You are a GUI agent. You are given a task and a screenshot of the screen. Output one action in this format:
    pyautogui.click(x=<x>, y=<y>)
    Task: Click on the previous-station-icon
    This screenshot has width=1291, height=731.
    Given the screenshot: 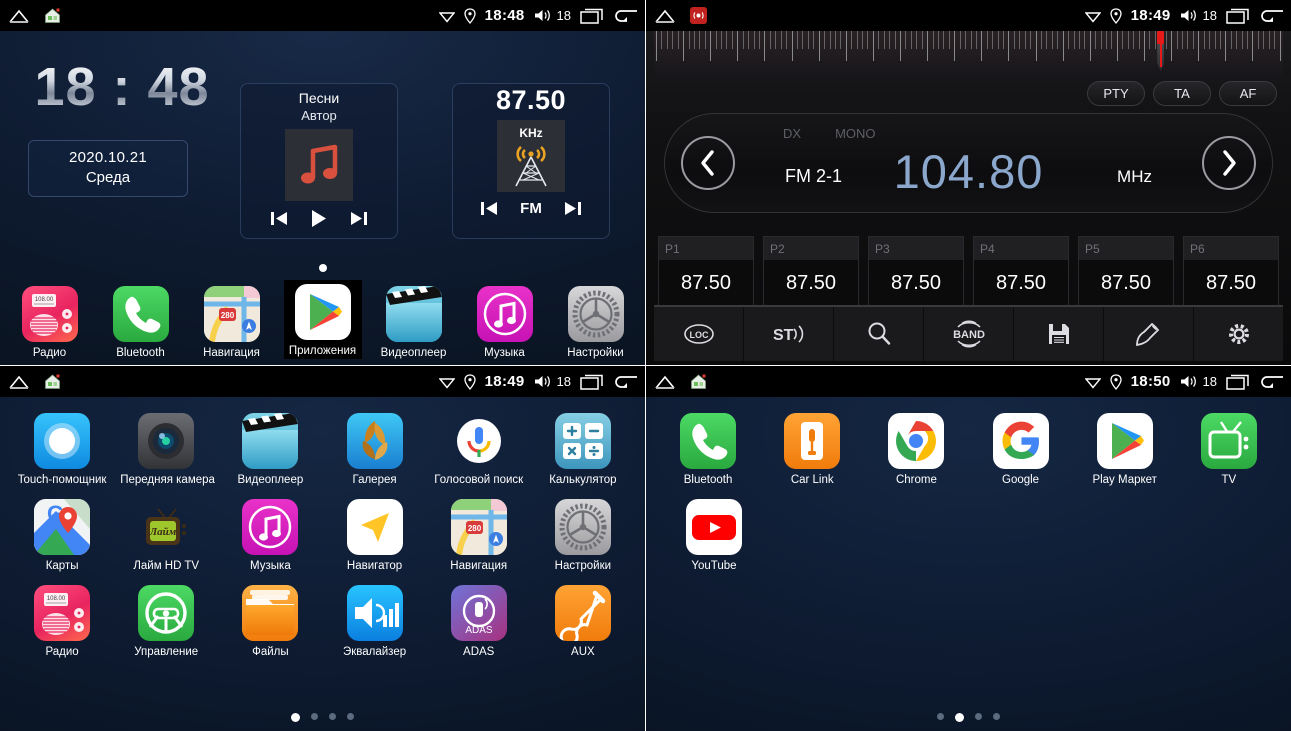 What is the action you would take?
    pyautogui.click(x=489, y=208)
    